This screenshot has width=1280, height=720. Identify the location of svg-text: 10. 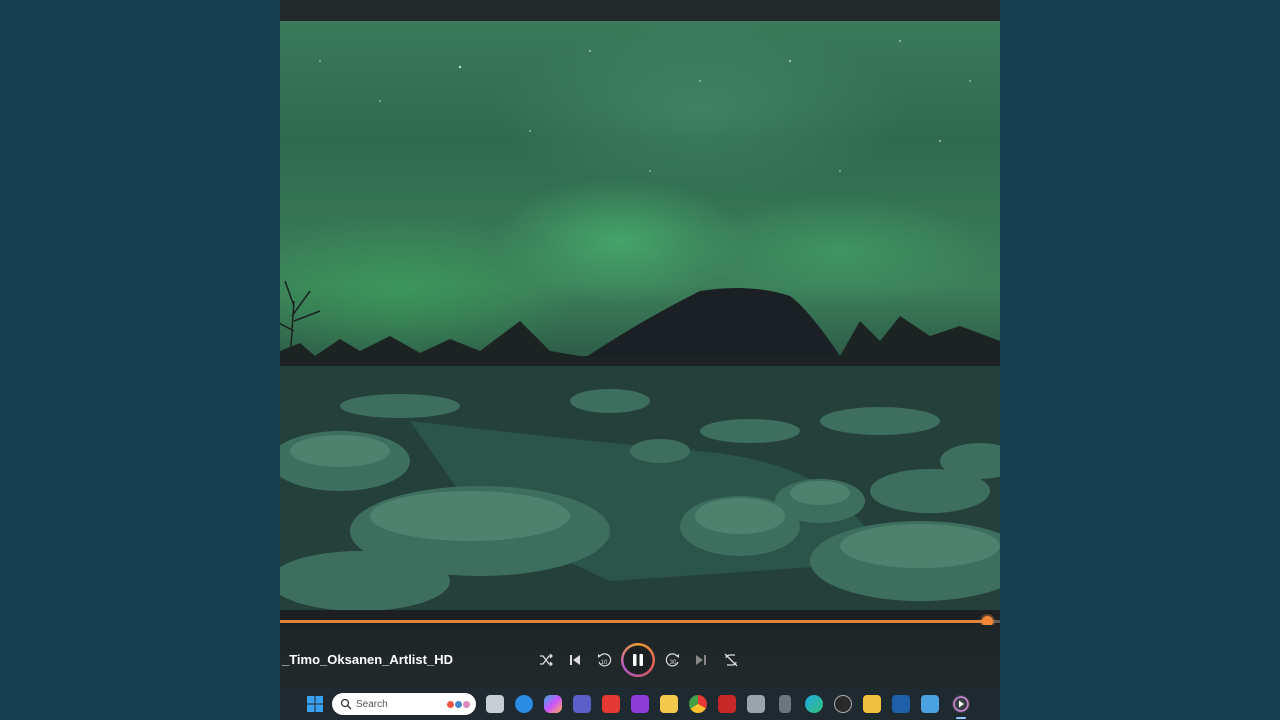
(604, 663).